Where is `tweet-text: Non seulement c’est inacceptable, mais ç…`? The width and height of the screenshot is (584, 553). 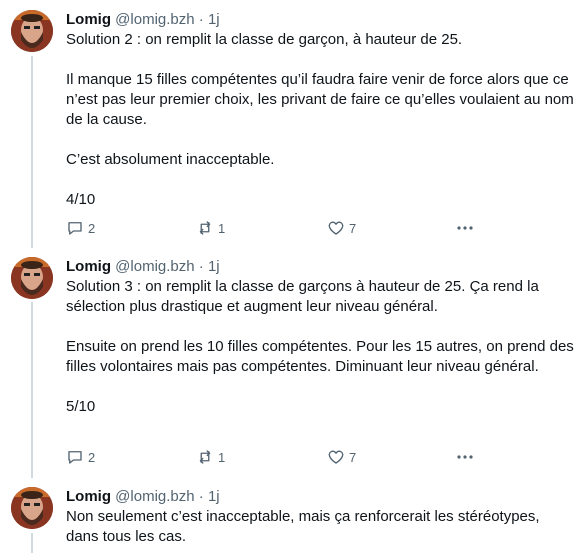
tweet-text: Non seulement c’est inacceptable, mais ç… is located at coordinates (303, 526).